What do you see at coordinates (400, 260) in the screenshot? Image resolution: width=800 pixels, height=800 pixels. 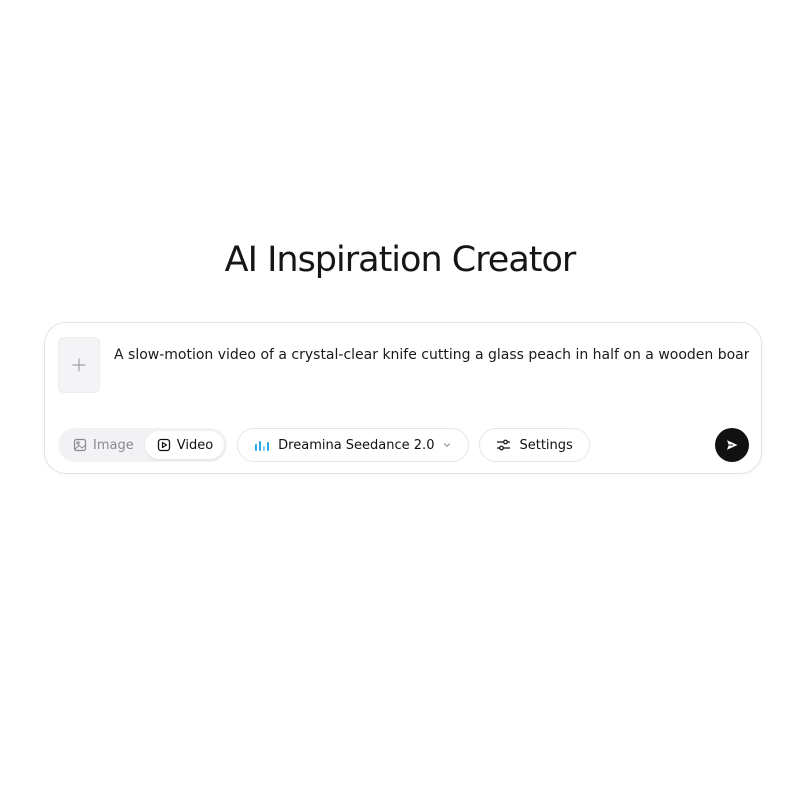 I see `page-title: AI Inspiration Creator` at bounding box center [400, 260].